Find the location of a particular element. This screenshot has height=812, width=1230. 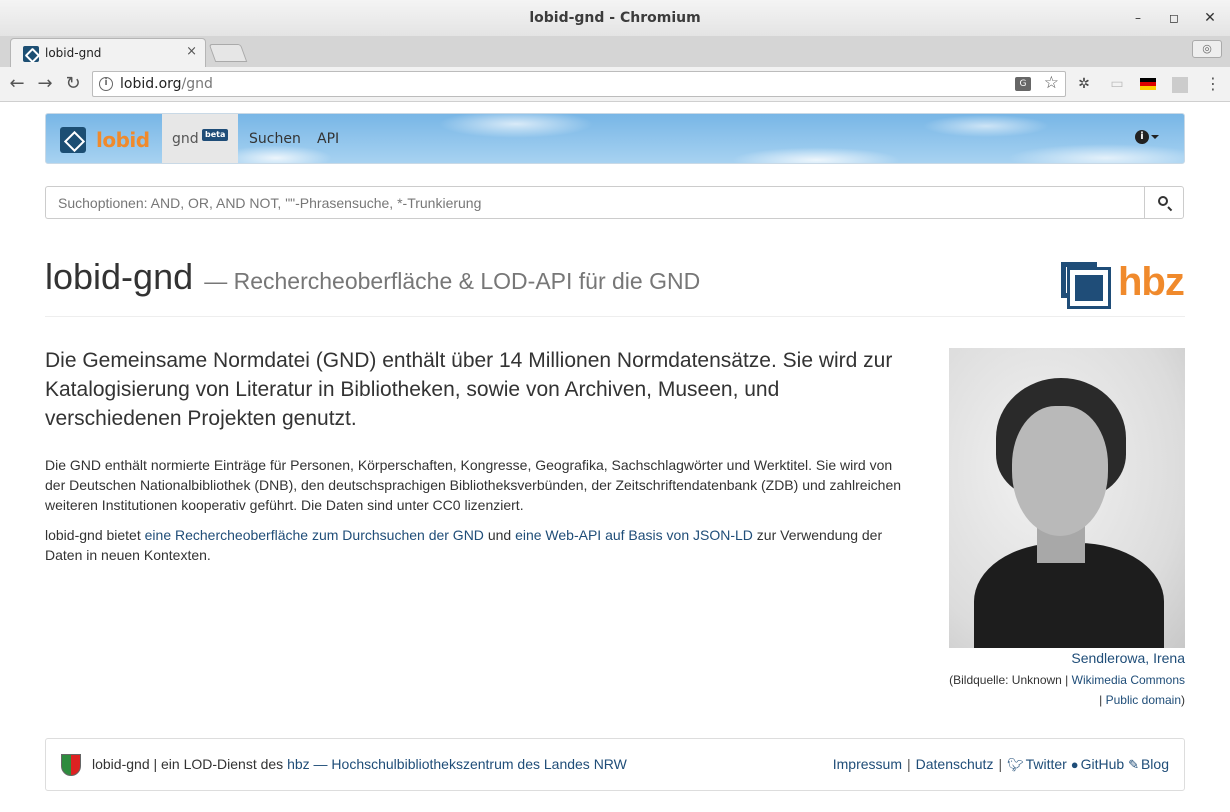

browser-toolbar: ← → ↻ i lobid.org/gnd G ☆ ✲ ▭ ⋮ is located at coordinates (615, 84).